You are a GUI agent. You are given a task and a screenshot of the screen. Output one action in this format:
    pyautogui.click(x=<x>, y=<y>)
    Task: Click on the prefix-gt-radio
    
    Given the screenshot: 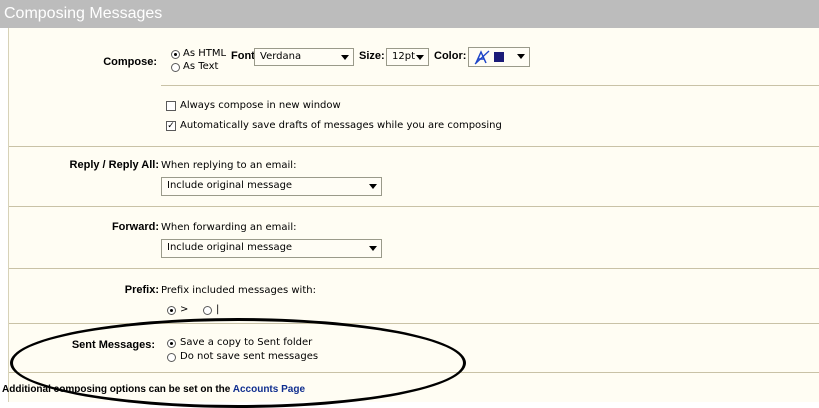 What is the action you would take?
    pyautogui.click(x=171, y=310)
    